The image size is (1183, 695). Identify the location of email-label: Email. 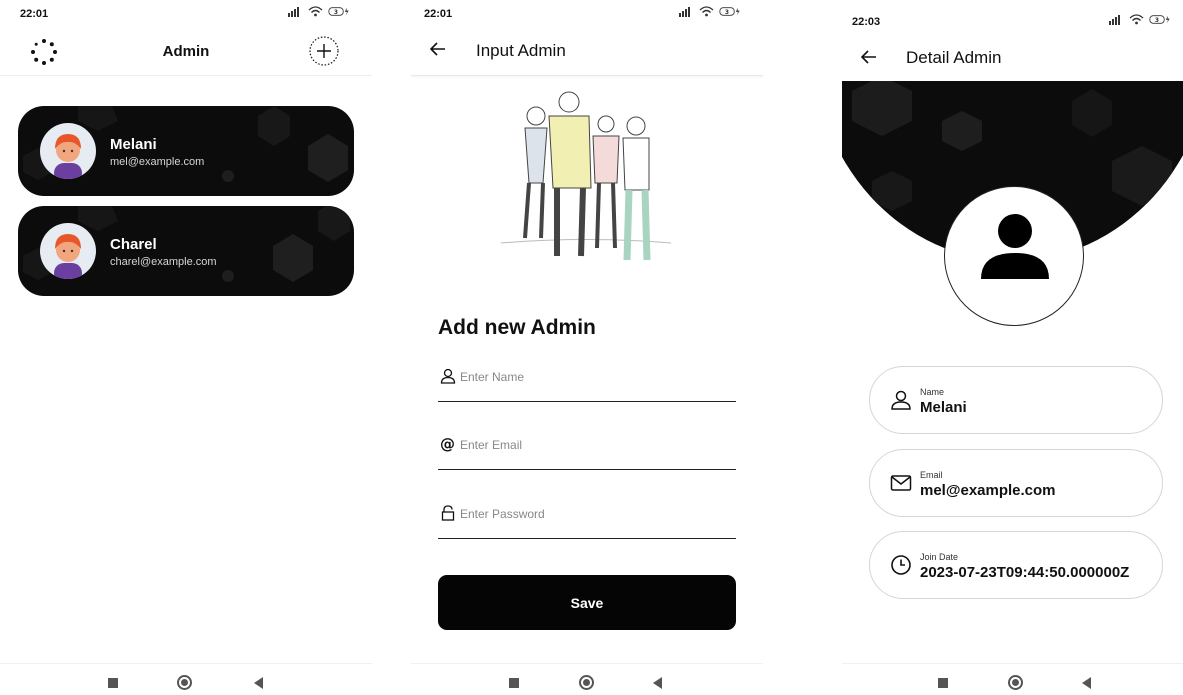
(931, 475).